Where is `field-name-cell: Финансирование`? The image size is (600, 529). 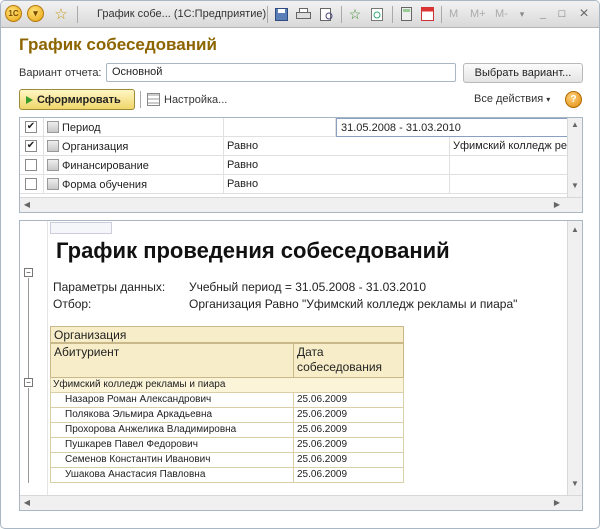
field-name-cell: Финансирование is located at coordinates (134, 165).